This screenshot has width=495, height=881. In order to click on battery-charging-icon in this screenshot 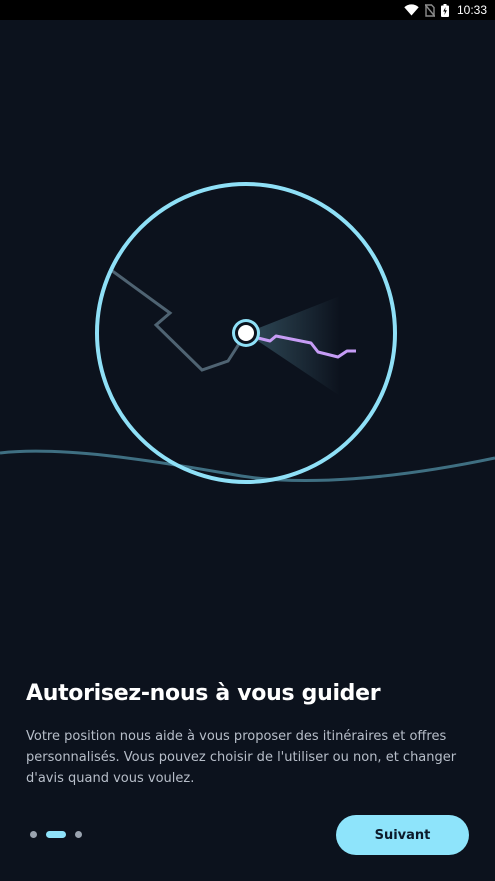, I will do `click(444, 10)`.